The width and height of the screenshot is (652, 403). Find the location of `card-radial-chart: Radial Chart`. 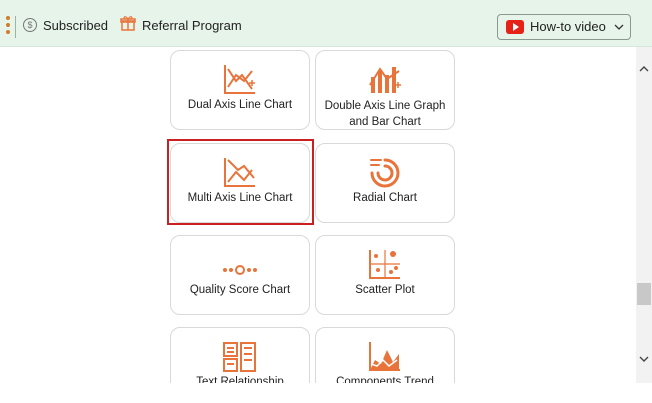

card-radial-chart: Radial Chart is located at coordinates (385, 183).